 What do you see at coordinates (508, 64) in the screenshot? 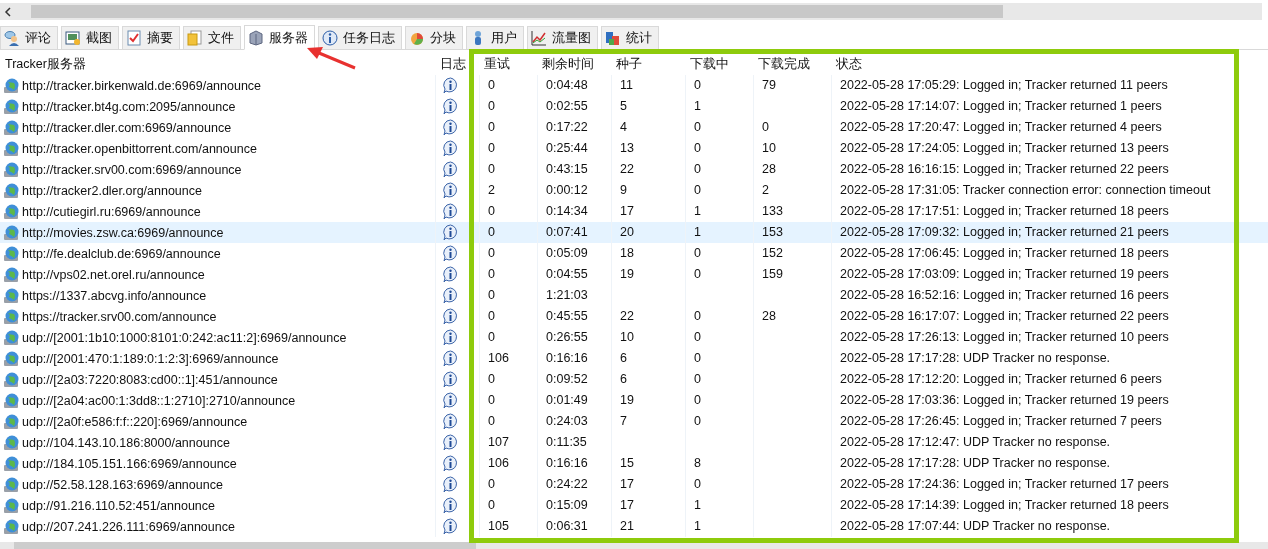
I see `column-header: 重试` at bounding box center [508, 64].